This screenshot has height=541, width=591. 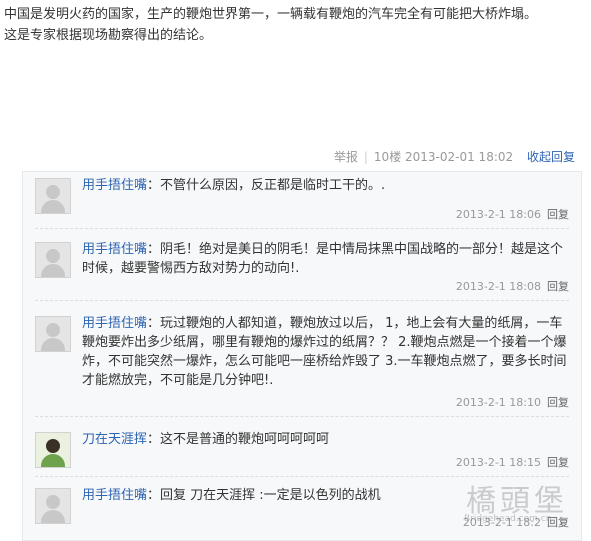 I want to click on reply-text: 这不是普通的鞭炮呵呵呵呵呵, so click(x=245, y=439).